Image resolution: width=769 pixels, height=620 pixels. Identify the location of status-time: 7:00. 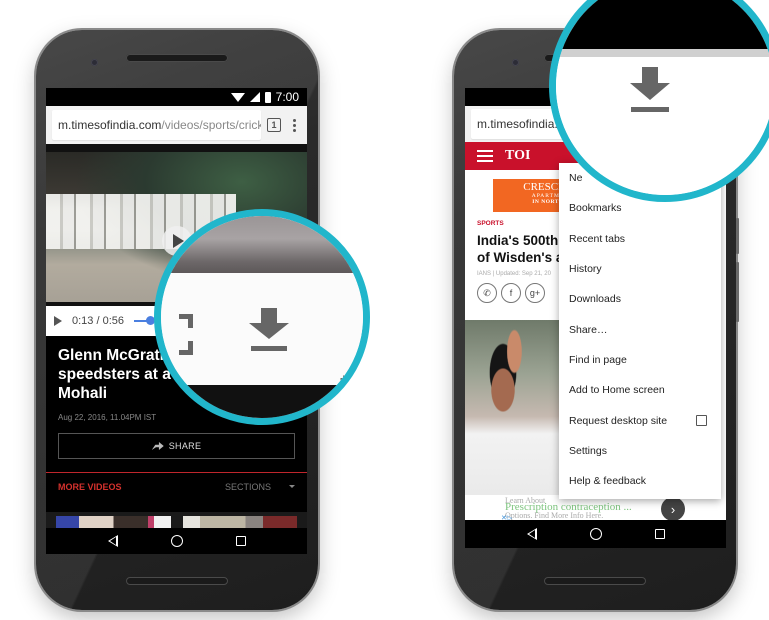
(287, 97).